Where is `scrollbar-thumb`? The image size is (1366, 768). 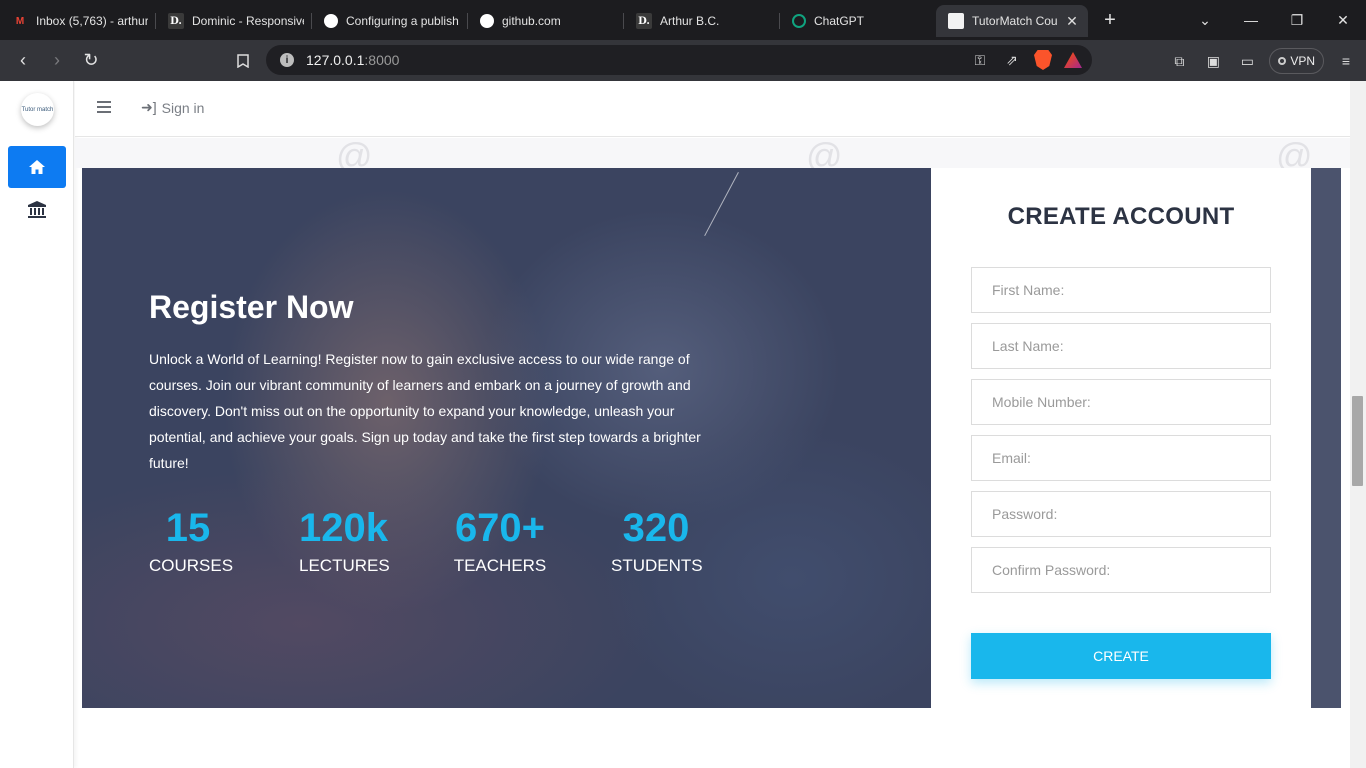 scrollbar-thumb is located at coordinates (1357, 441).